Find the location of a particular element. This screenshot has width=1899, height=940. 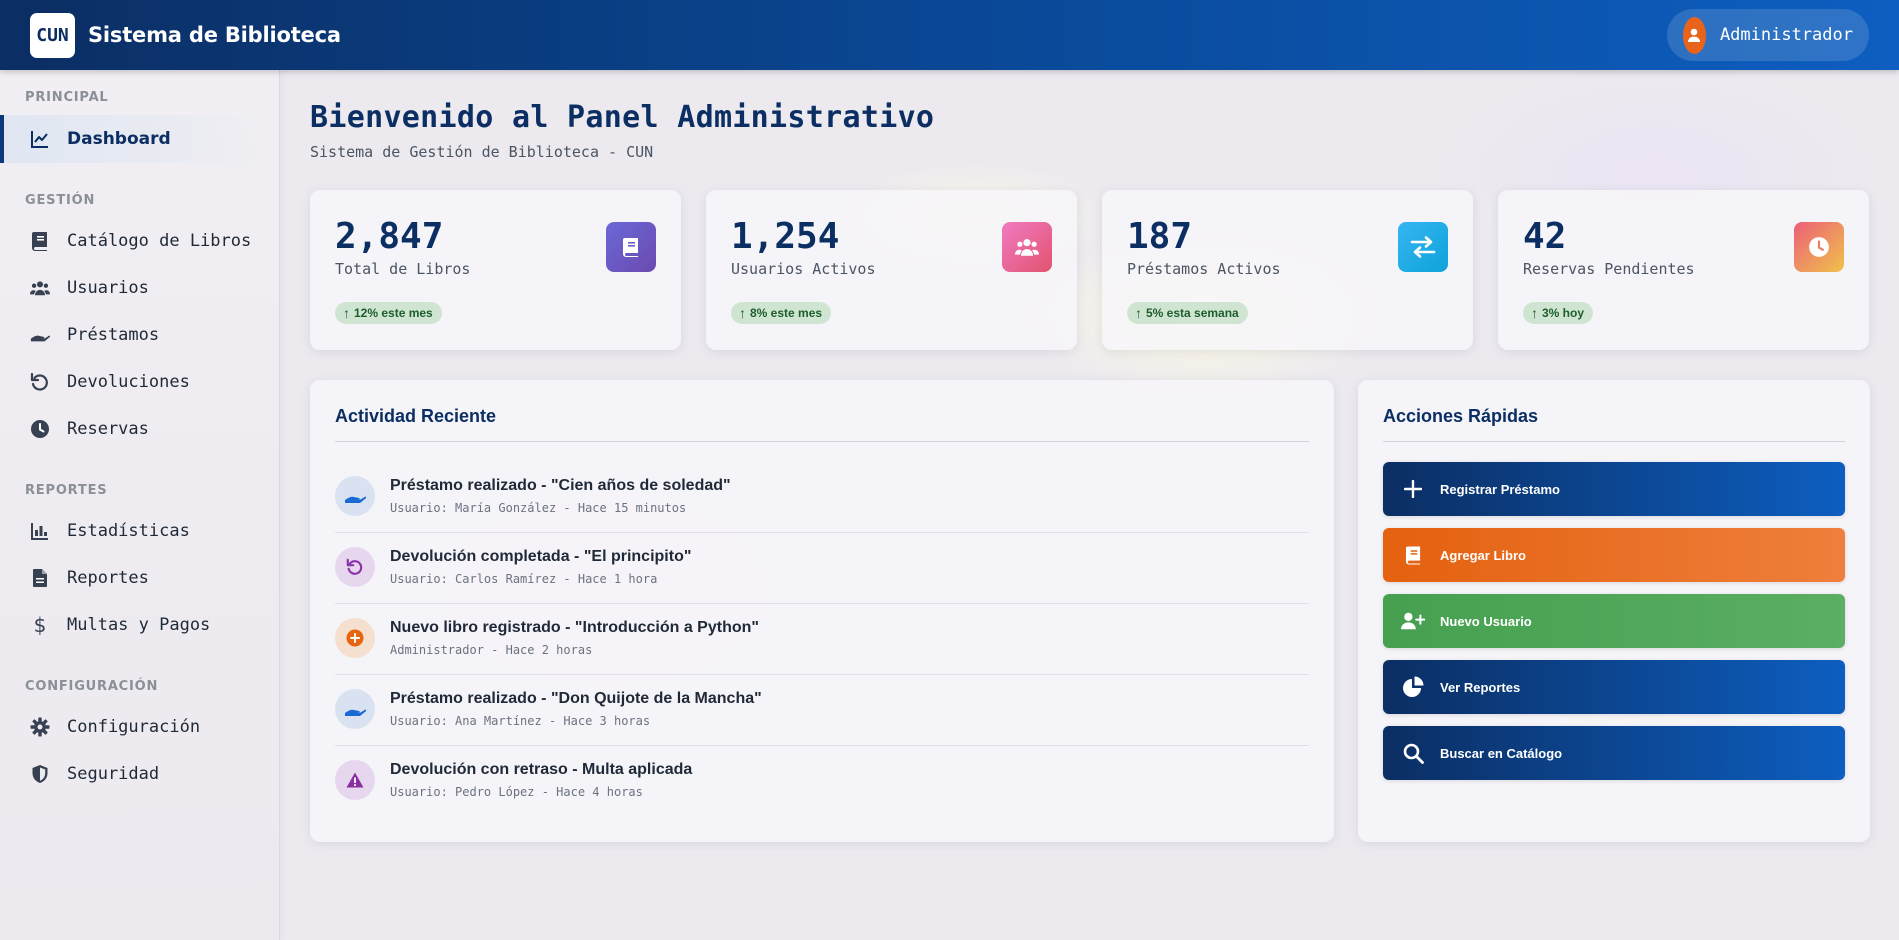

section-title-configuracion: CONFIGURACIÓN is located at coordinates (92, 686).